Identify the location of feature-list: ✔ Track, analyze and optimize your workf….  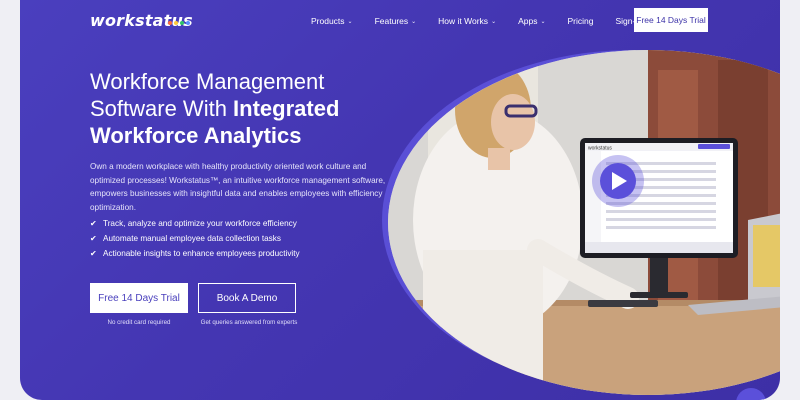
(195, 238).